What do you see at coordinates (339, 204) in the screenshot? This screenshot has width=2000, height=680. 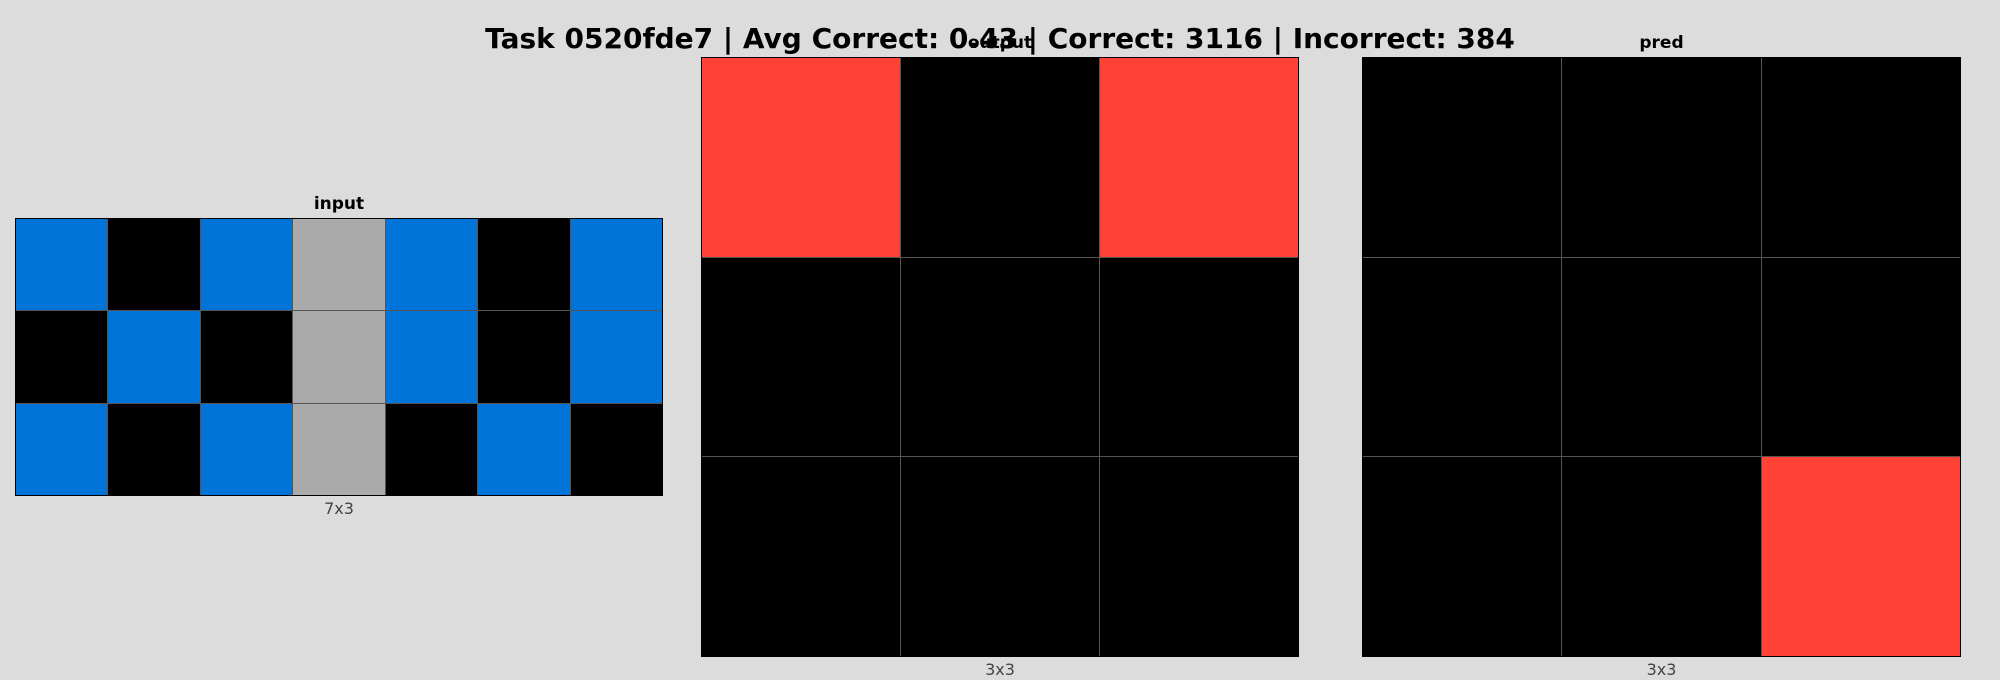 I see `input-panel-title: input` at bounding box center [339, 204].